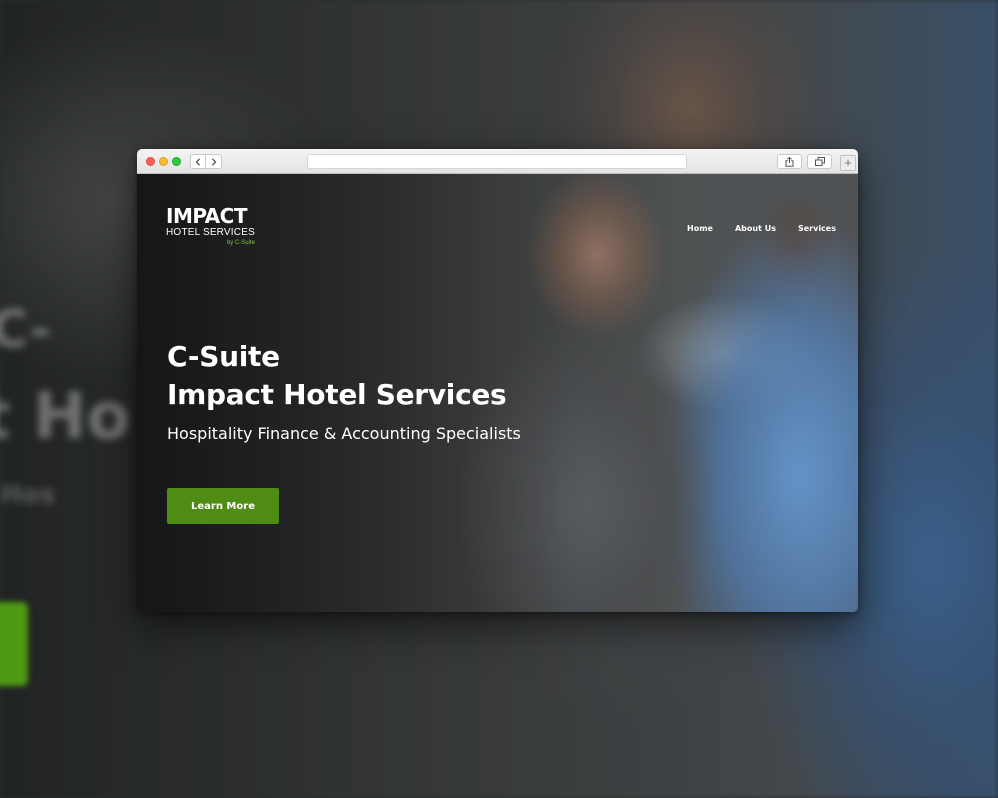 The width and height of the screenshot is (998, 798). I want to click on tabs-overview-button, so click(819, 161).